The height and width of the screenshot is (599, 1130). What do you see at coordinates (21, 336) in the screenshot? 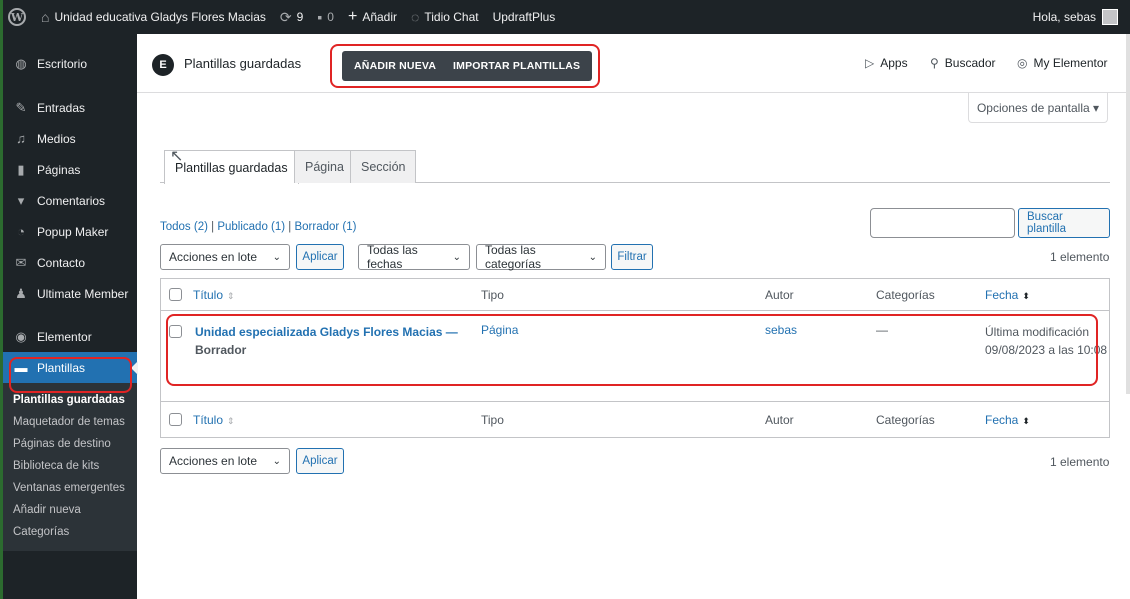
I see `elementor-icon: ◉` at bounding box center [21, 336].